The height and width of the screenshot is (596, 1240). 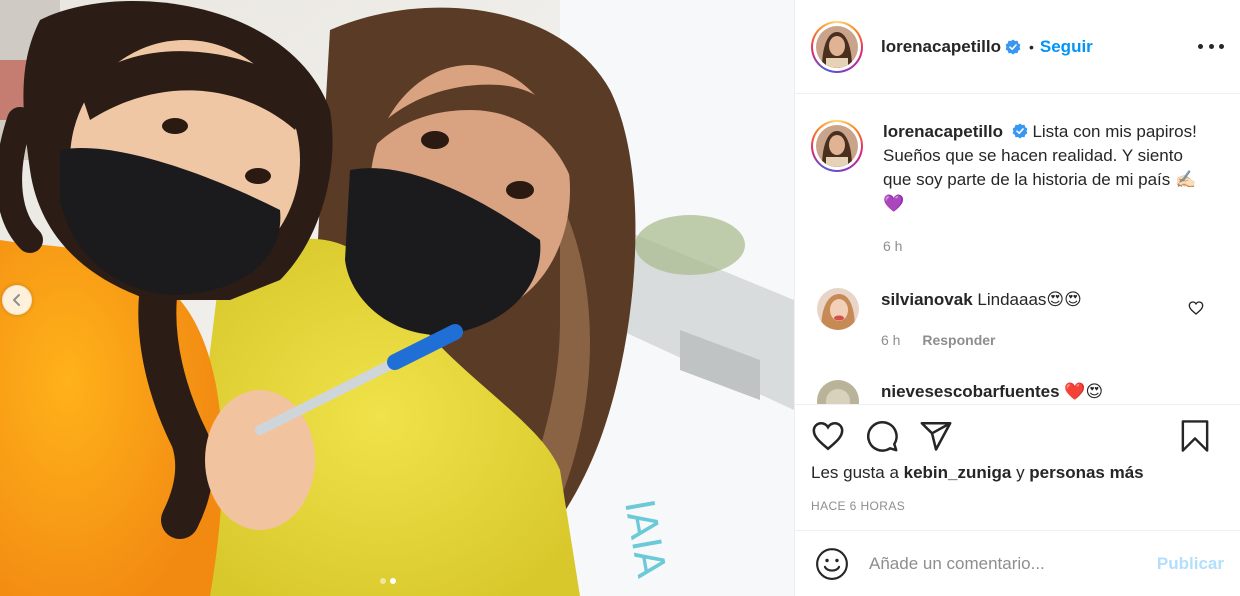 I want to click on previous-photo-button, so click(x=17, y=300).